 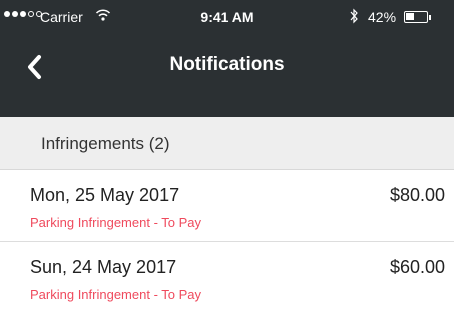 What do you see at coordinates (410, 16) in the screenshot?
I see `battery-fill` at bounding box center [410, 16].